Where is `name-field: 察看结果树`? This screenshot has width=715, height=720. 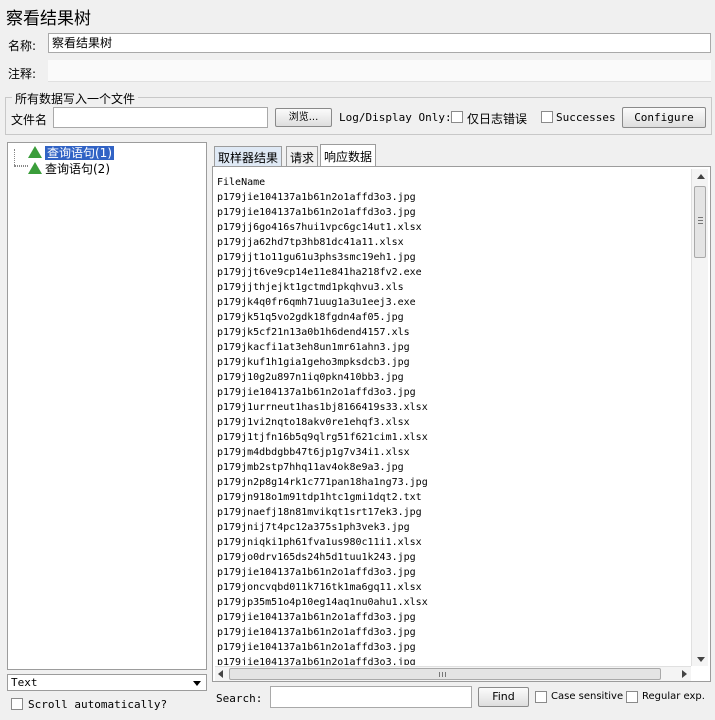 name-field: 察看结果树 is located at coordinates (379, 43).